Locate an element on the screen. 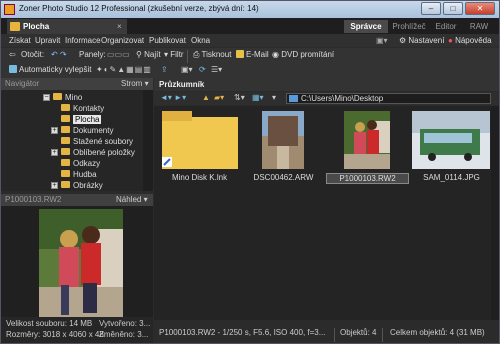 Image resolution: width=500 pixels, height=344 pixels. tree-item-label: Plocha is located at coordinates (87, 119).